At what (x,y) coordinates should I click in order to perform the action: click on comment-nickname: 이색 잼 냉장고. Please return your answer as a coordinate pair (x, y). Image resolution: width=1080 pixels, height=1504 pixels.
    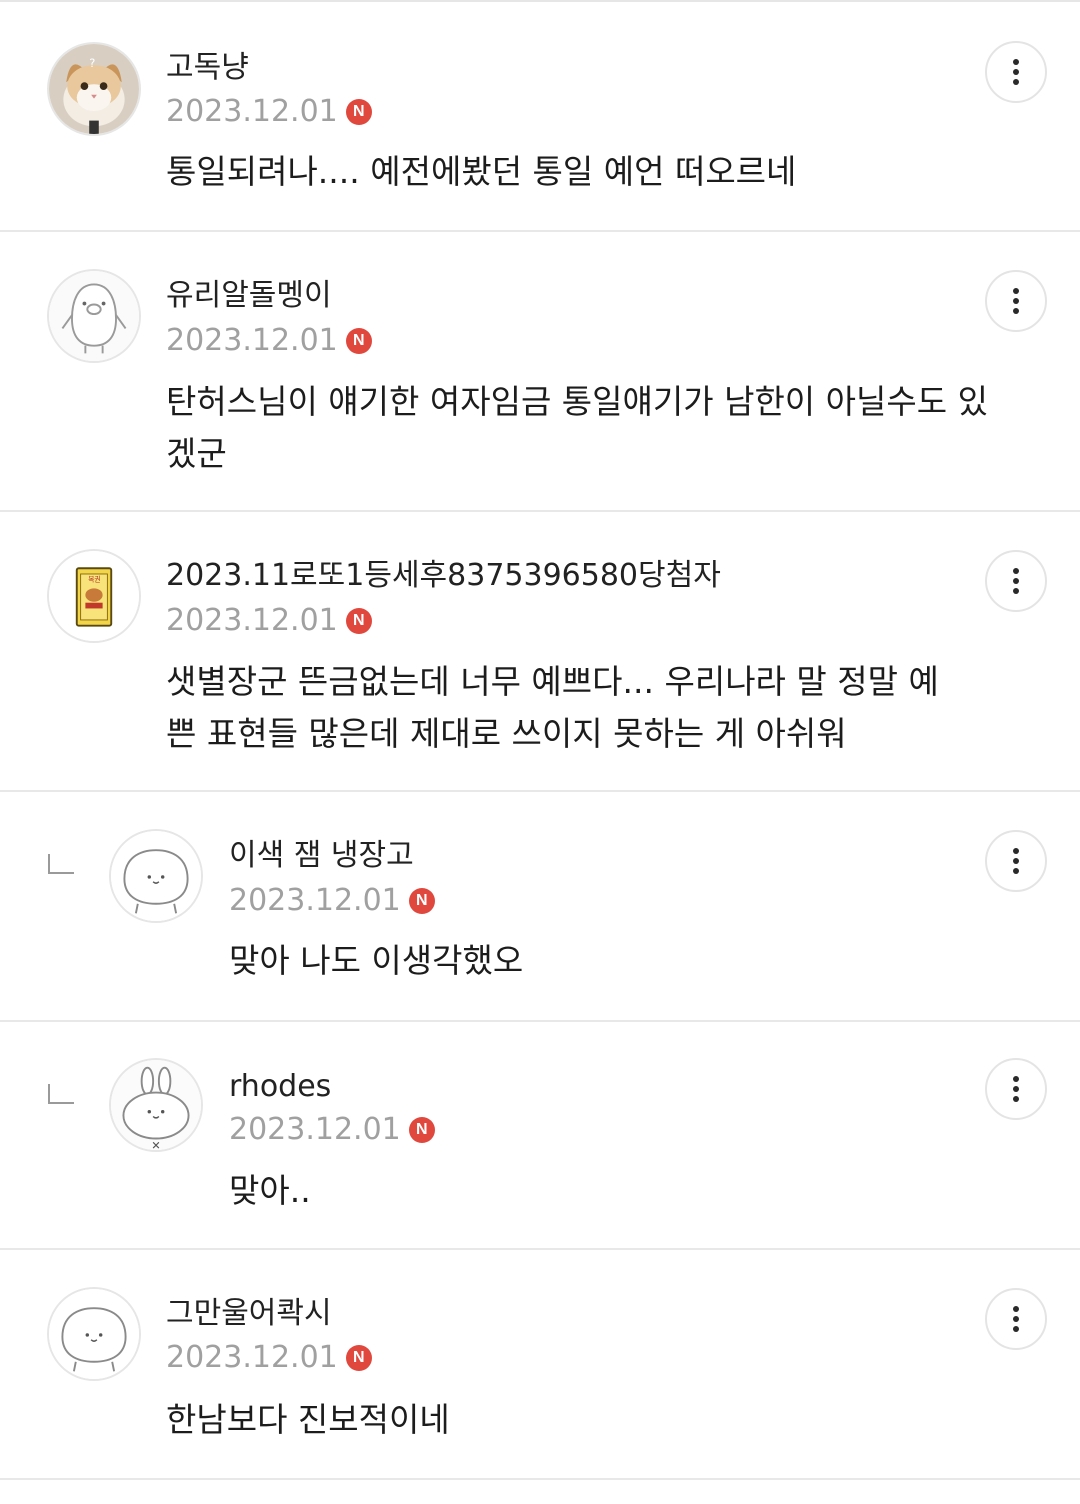
    Looking at the image, I should click on (321, 856).